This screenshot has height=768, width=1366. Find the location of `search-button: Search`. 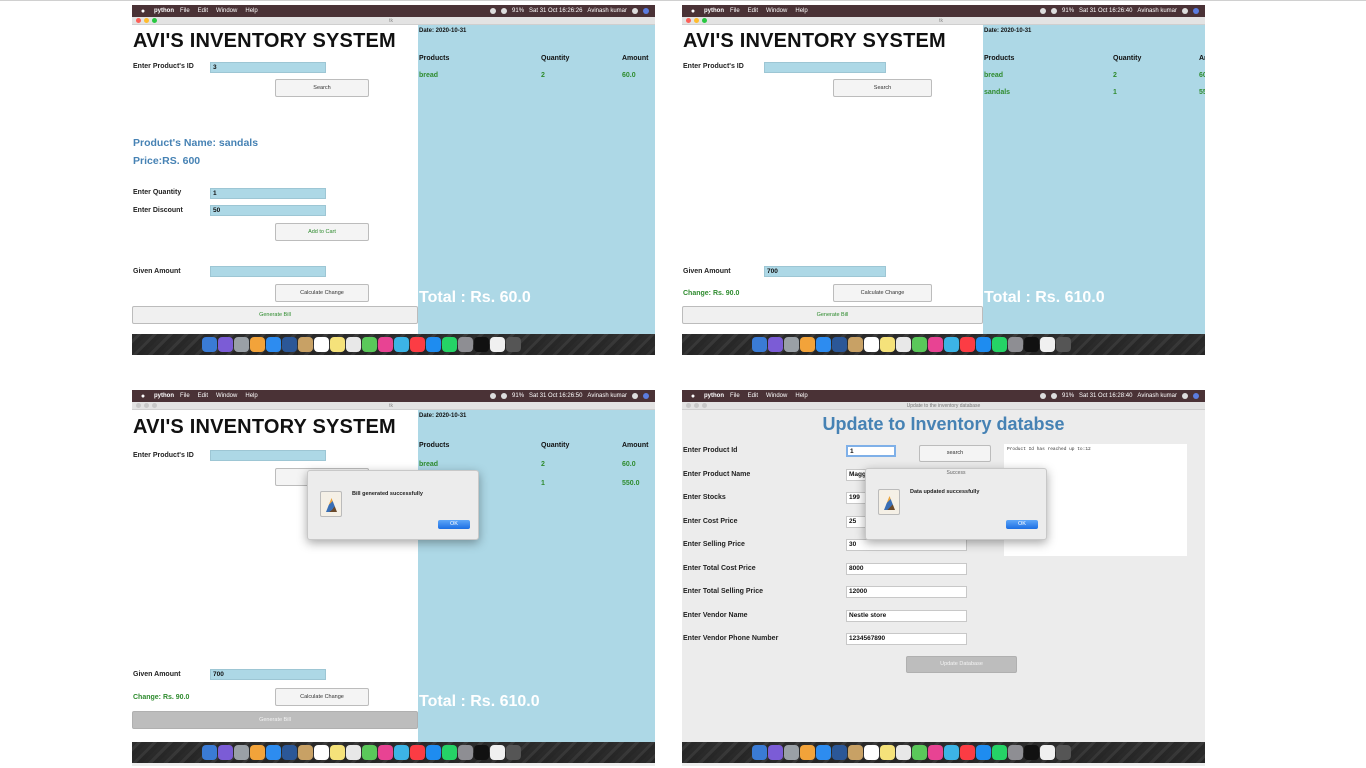

search-button: Search is located at coordinates (882, 88).